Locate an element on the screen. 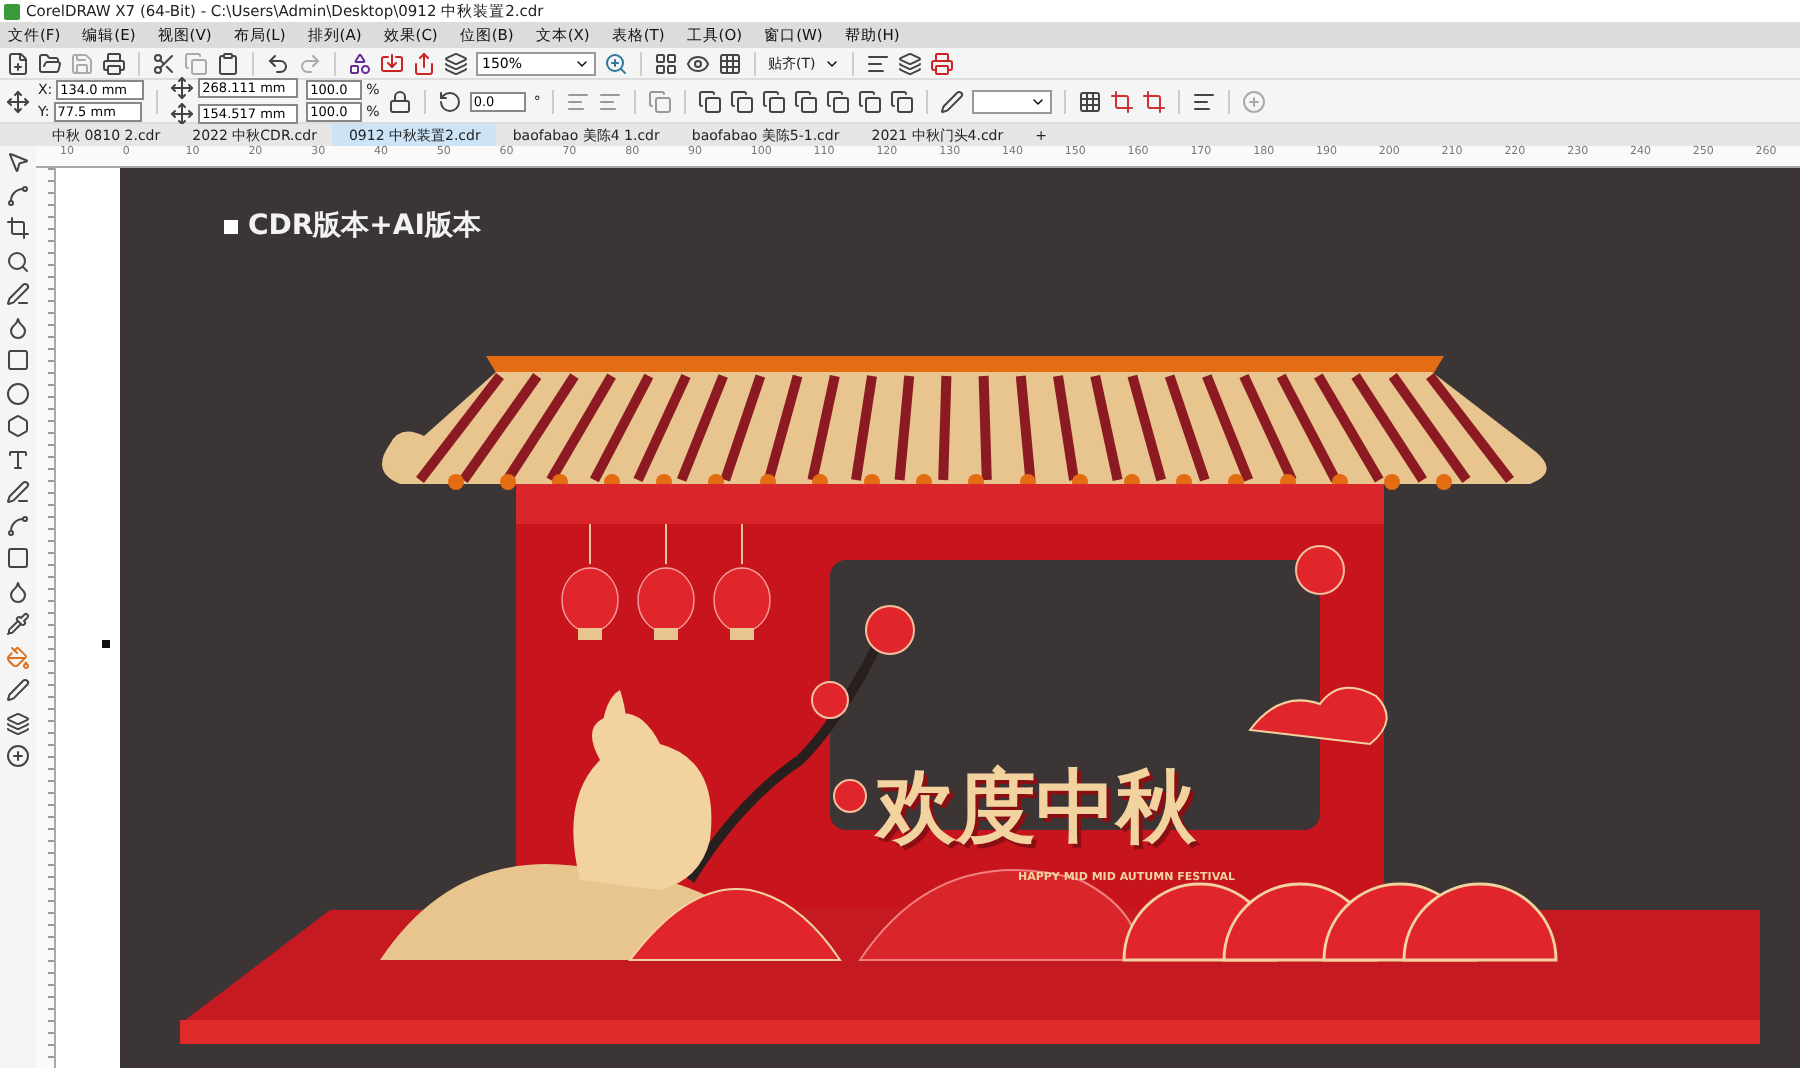  app-logo-icon is located at coordinates (12, 11).